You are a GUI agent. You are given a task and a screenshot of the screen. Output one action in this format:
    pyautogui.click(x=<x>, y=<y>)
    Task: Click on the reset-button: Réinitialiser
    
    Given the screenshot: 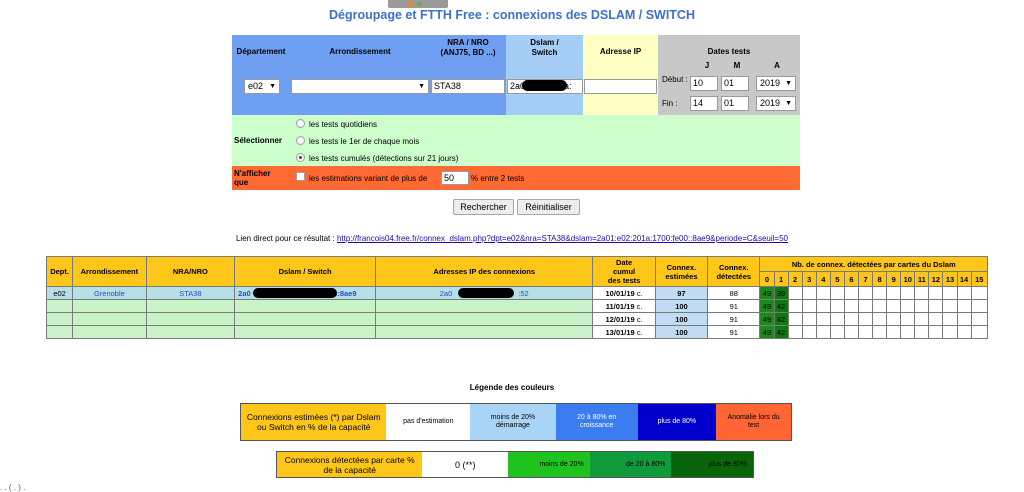 What is the action you would take?
    pyautogui.click(x=548, y=207)
    